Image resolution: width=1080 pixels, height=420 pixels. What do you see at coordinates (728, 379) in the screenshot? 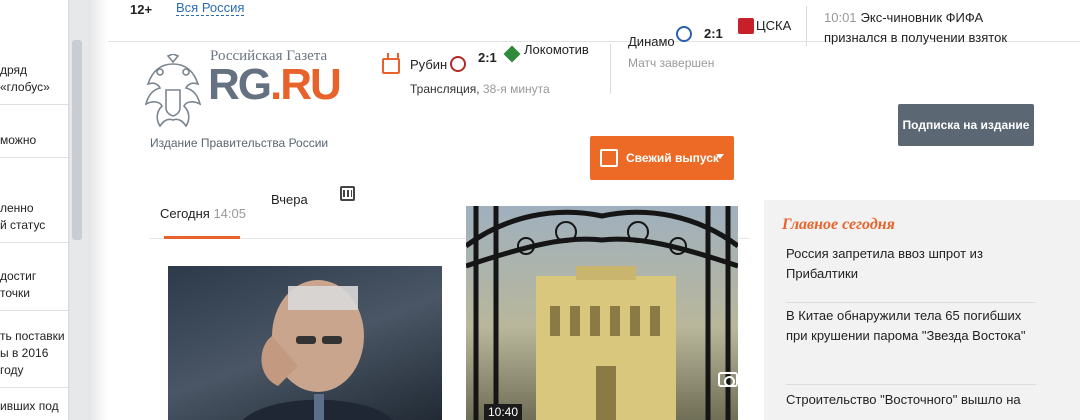
I see `camera-icon` at bounding box center [728, 379].